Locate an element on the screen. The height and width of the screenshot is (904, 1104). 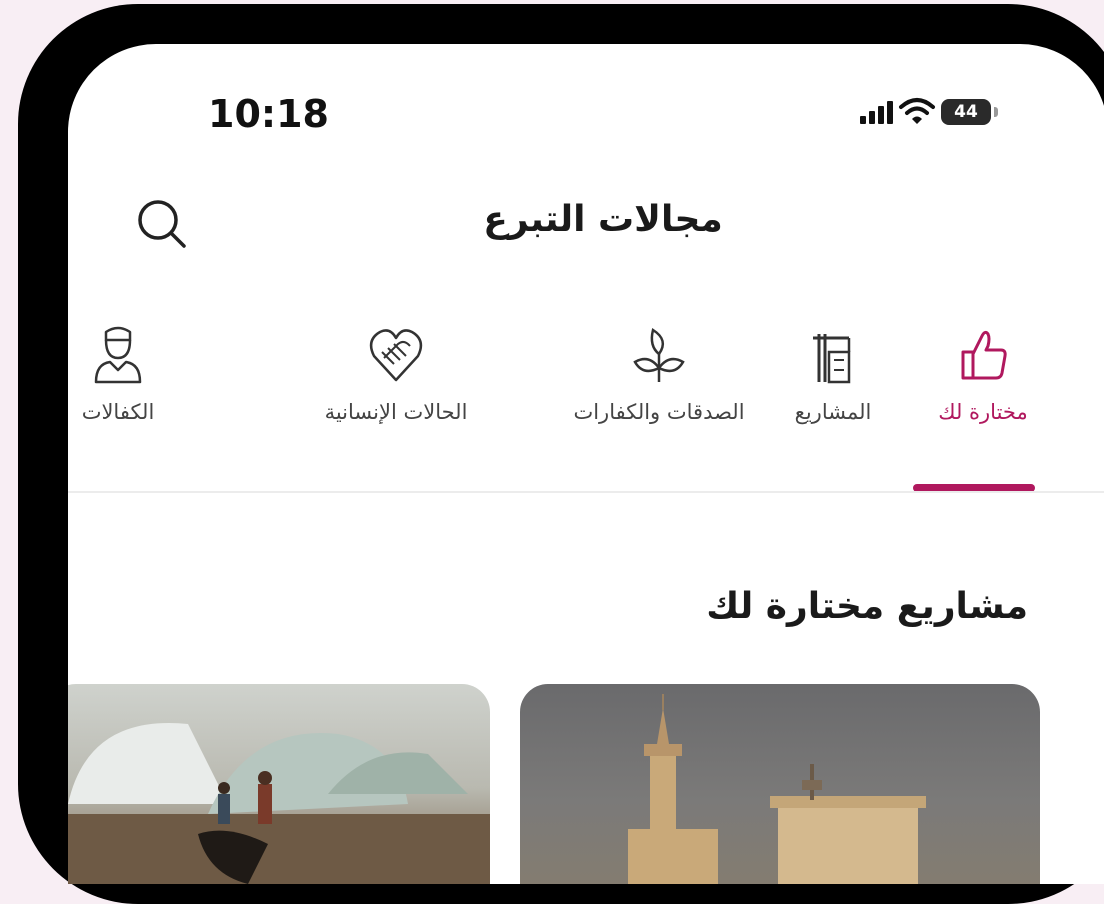
tab-label: الكفالات is located at coordinates (118, 412).